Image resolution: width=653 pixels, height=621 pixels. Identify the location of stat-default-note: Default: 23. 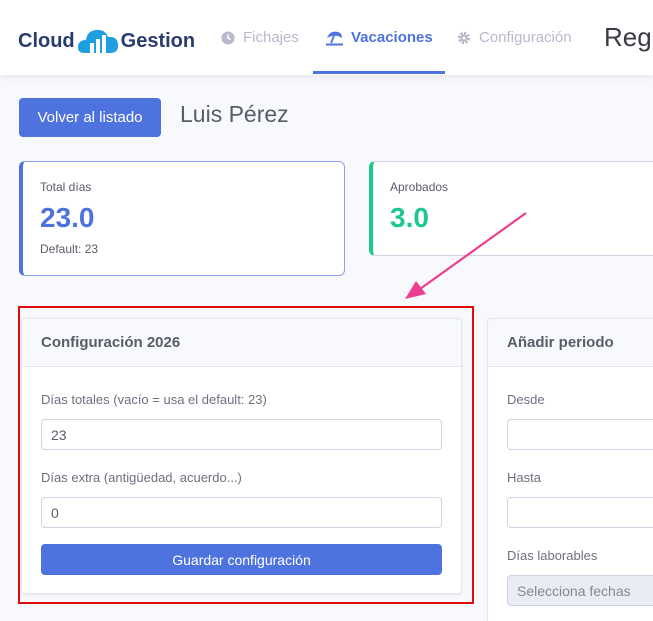
(69, 249).